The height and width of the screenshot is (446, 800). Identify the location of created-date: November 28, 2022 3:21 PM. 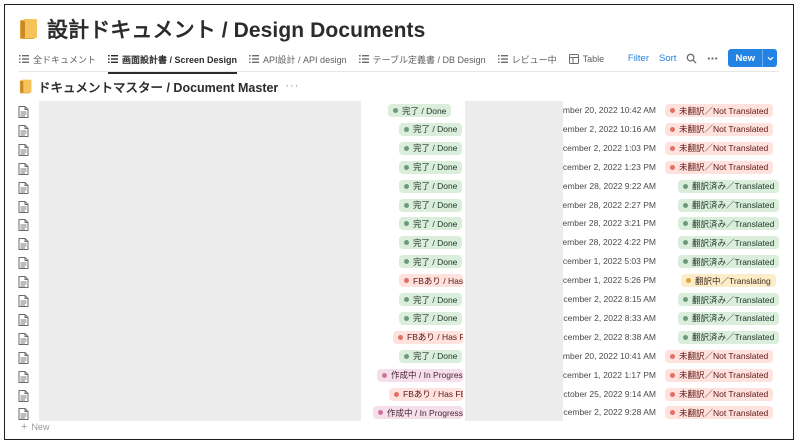
(601, 223).